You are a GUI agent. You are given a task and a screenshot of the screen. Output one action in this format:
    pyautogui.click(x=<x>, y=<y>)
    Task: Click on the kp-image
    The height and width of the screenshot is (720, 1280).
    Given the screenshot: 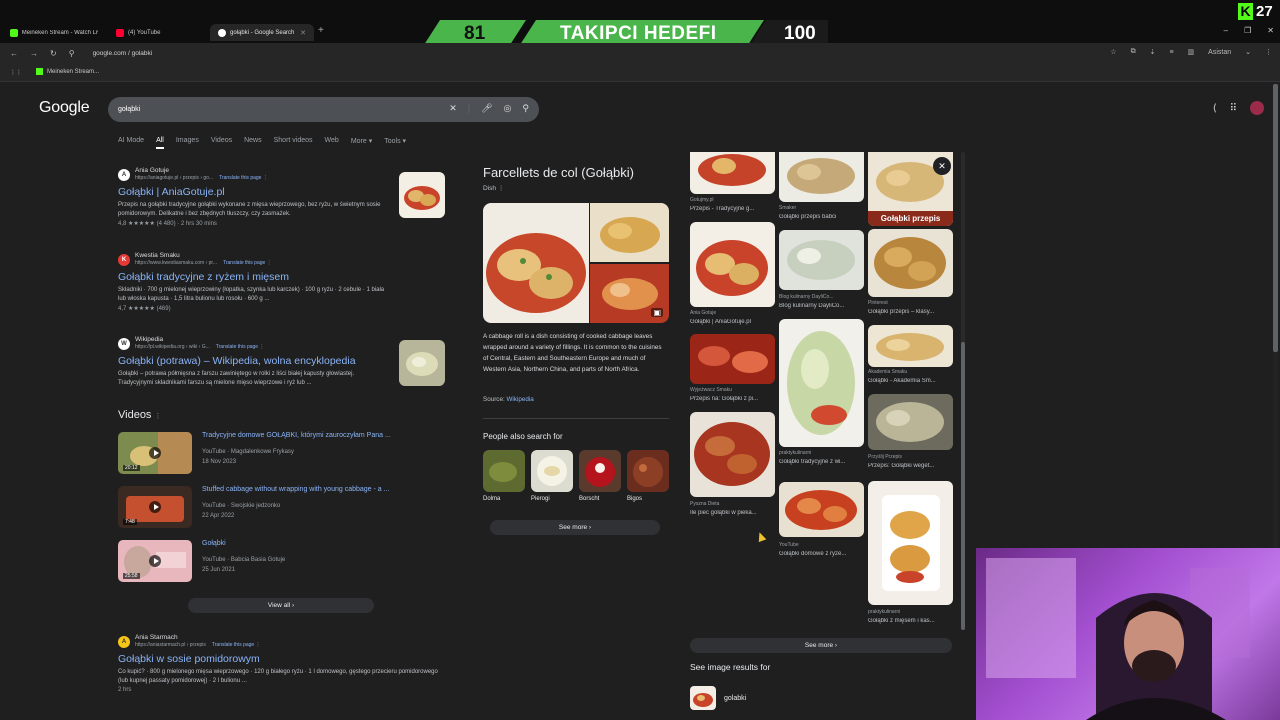 What is the action you would take?
    pyautogui.click(x=629, y=232)
    